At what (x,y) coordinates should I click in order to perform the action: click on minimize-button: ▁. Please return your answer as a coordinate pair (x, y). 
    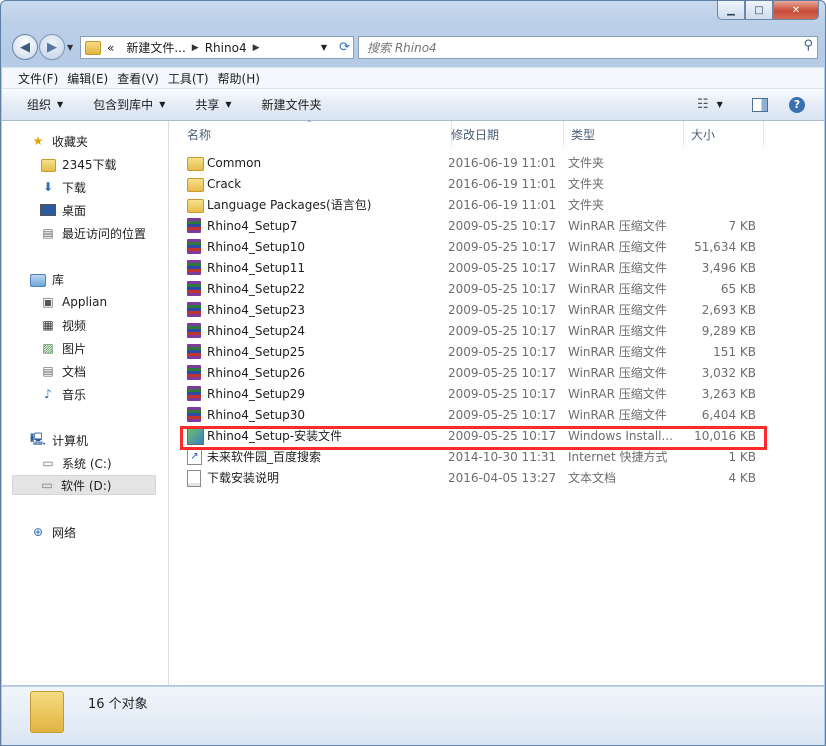
    Looking at the image, I should click on (731, 10).